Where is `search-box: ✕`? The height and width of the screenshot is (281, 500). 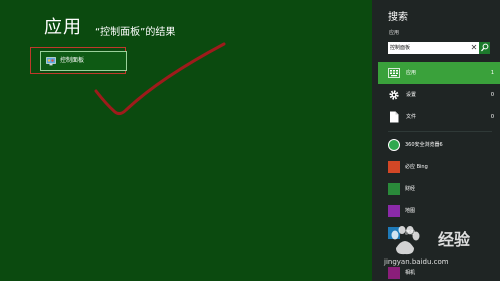
search-box: ✕ is located at coordinates (439, 48).